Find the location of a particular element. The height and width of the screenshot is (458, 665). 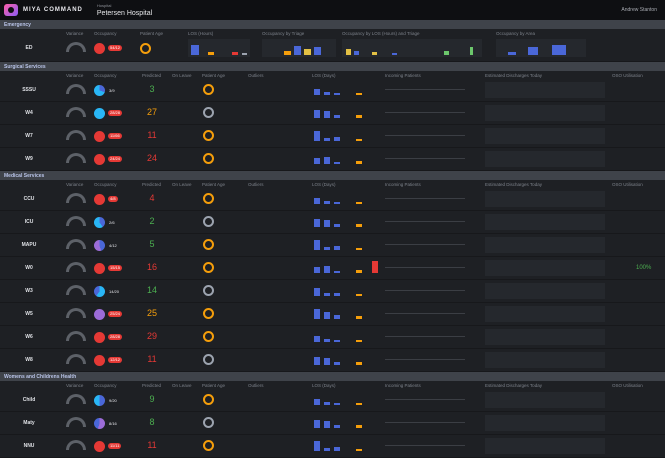

predicted-value: 2 is located at coordinates (152, 221).